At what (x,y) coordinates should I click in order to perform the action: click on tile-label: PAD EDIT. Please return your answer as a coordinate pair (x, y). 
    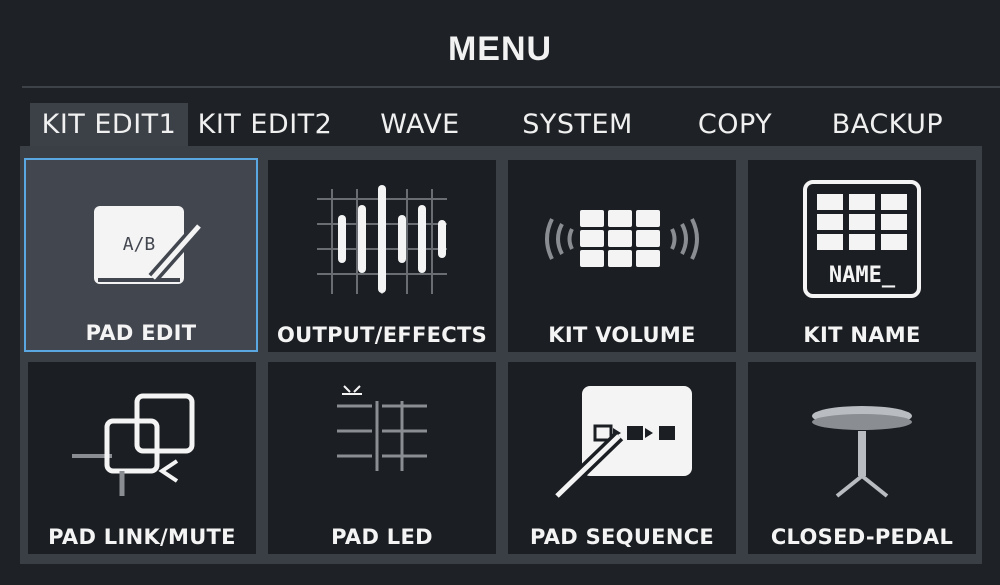
    Looking at the image, I should click on (141, 333).